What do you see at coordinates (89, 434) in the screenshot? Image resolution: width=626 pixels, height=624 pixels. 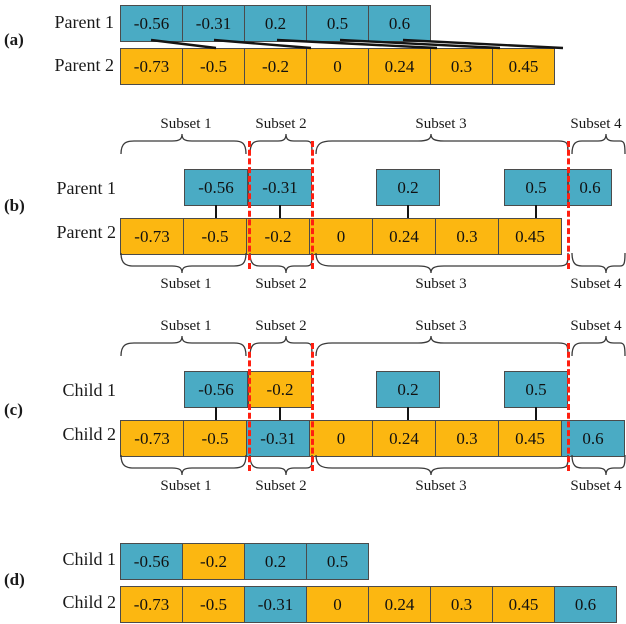 I see `panel-c-row-label-child-2: Child 2` at bounding box center [89, 434].